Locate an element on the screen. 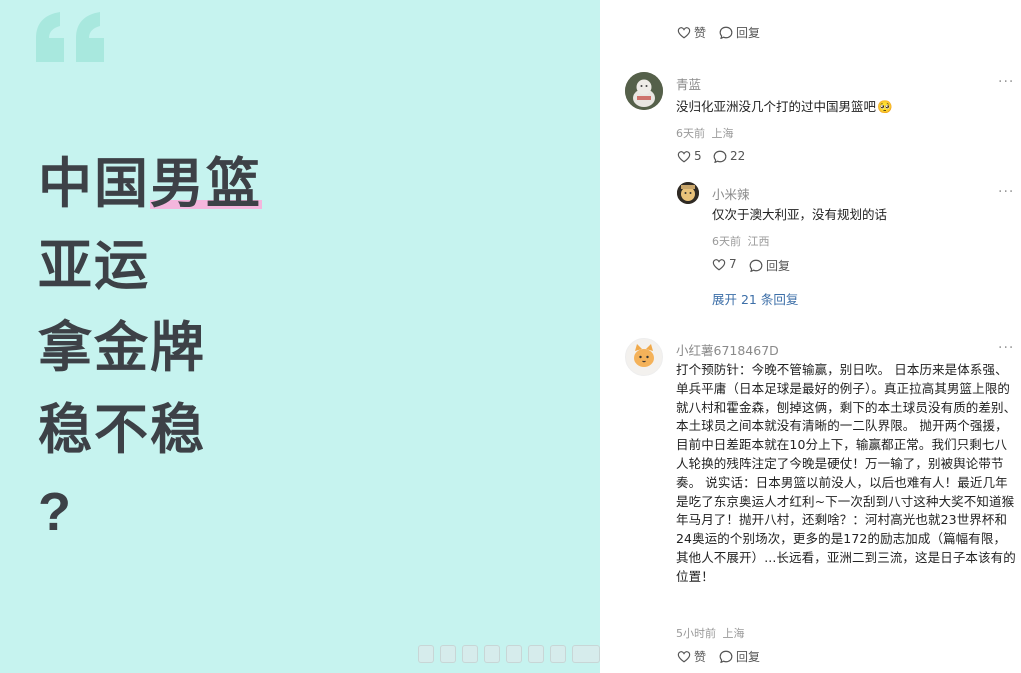 This screenshot has width=1021, height=673. like-button: 5 is located at coordinates (689, 156).